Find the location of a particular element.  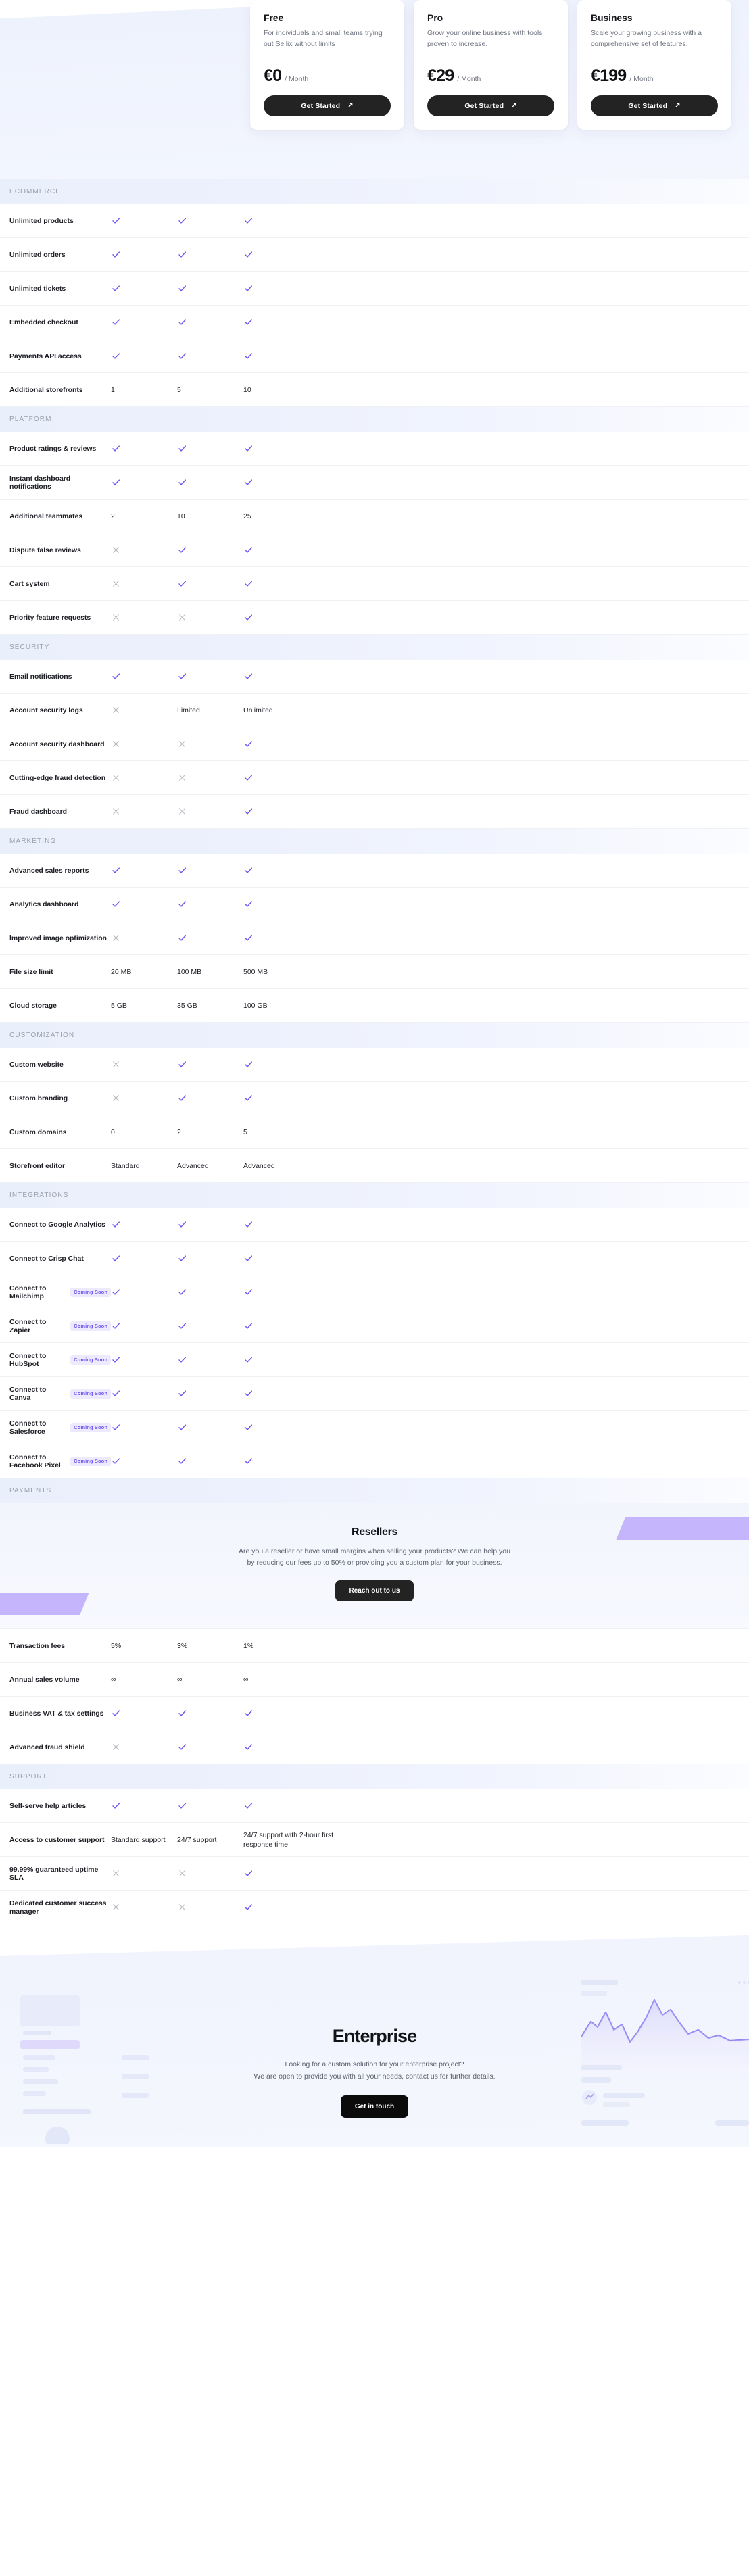

feature-label: Storefront editor is located at coordinates (55, 1166).